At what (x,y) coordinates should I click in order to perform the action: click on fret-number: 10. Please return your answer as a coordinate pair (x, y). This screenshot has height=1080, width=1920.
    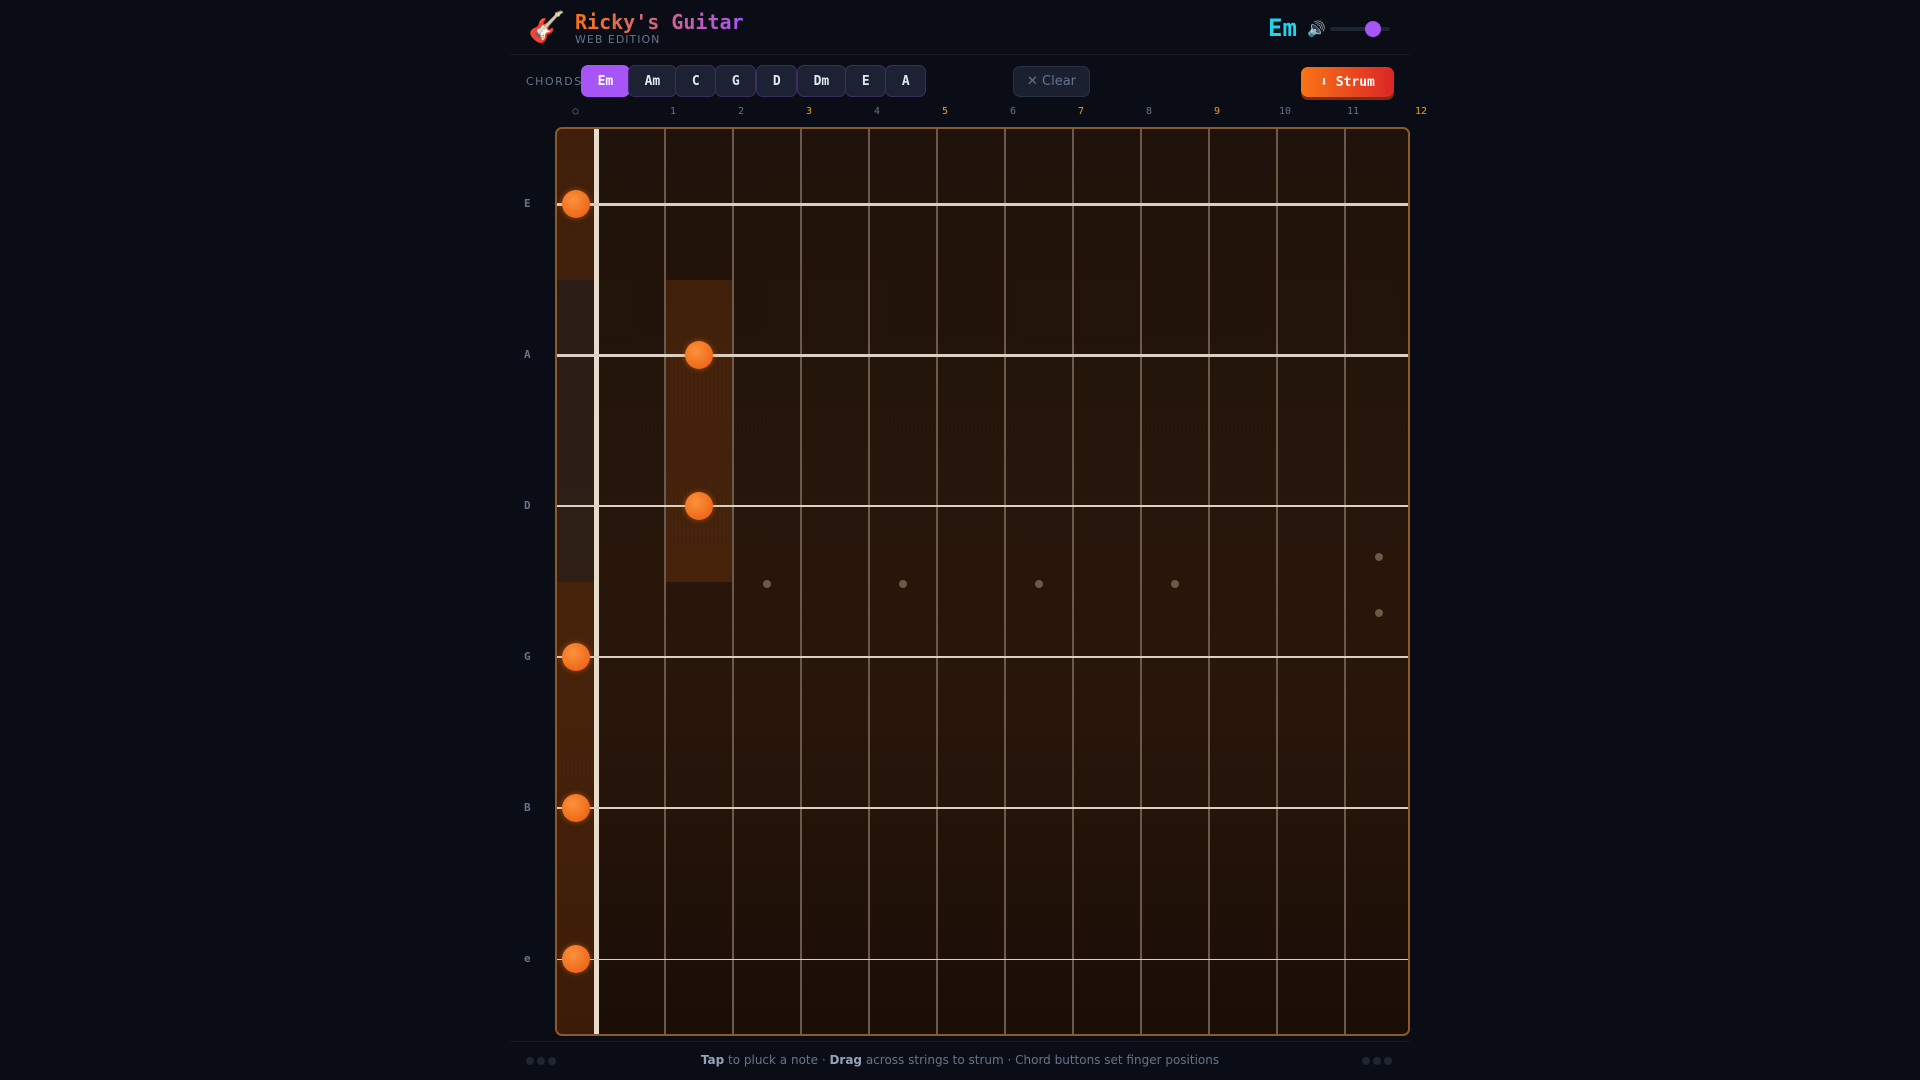
    Looking at the image, I should click on (1285, 111).